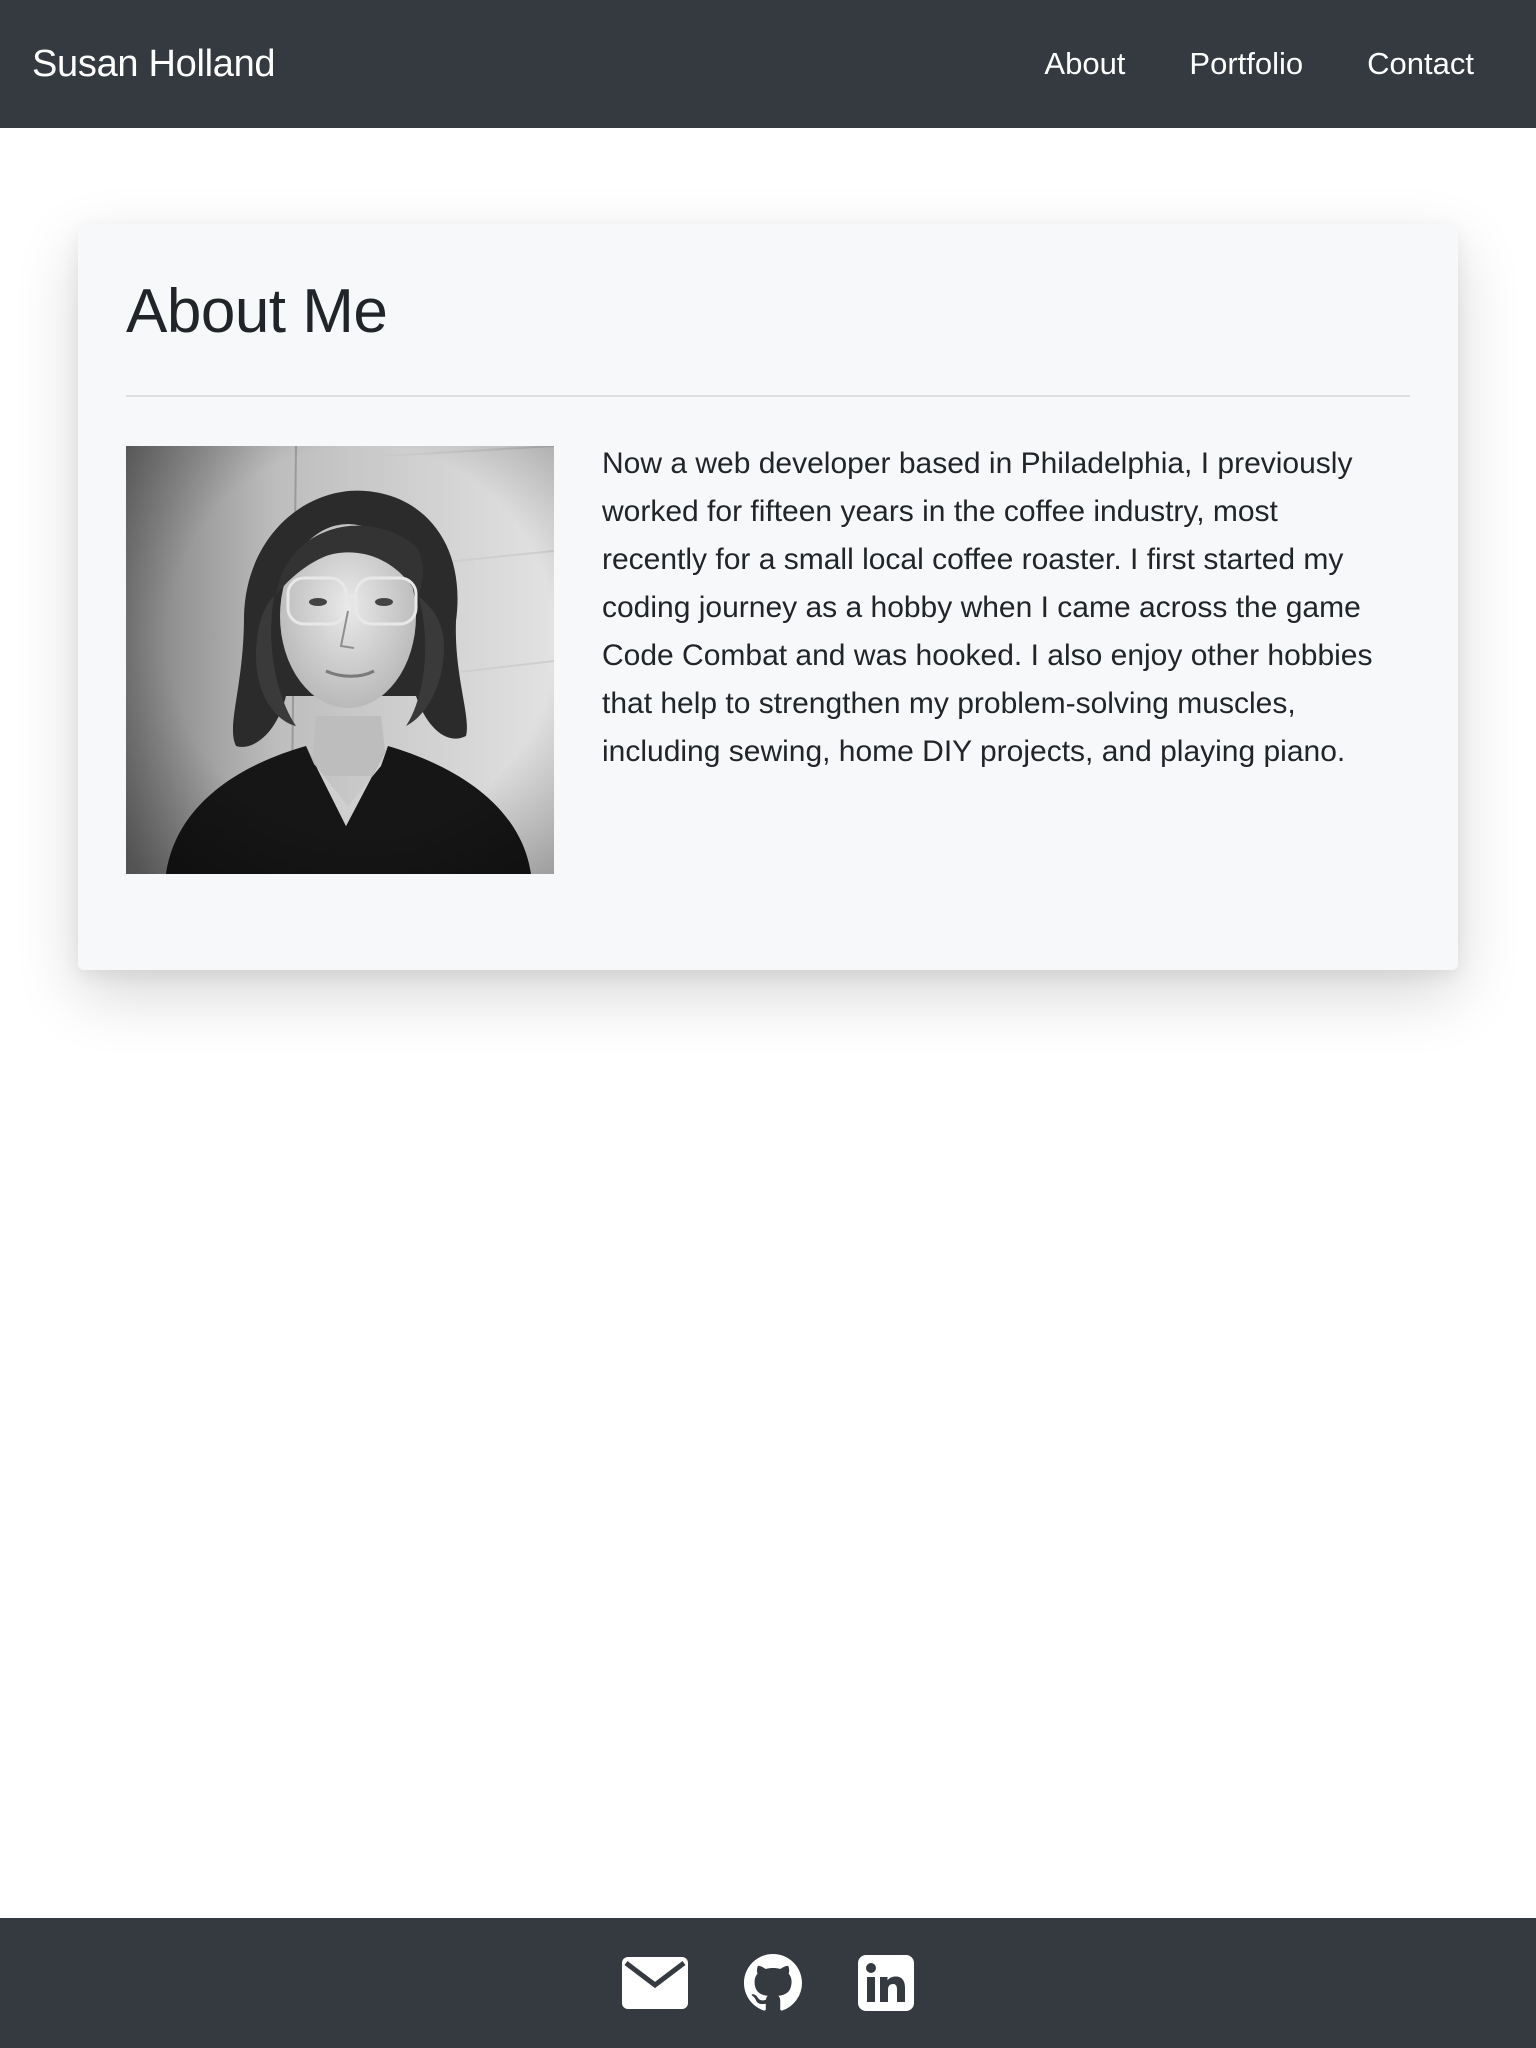 This screenshot has height=2048, width=1536. What do you see at coordinates (773, 1983) in the screenshot?
I see `github-icon` at bounding box center [773, 1983].